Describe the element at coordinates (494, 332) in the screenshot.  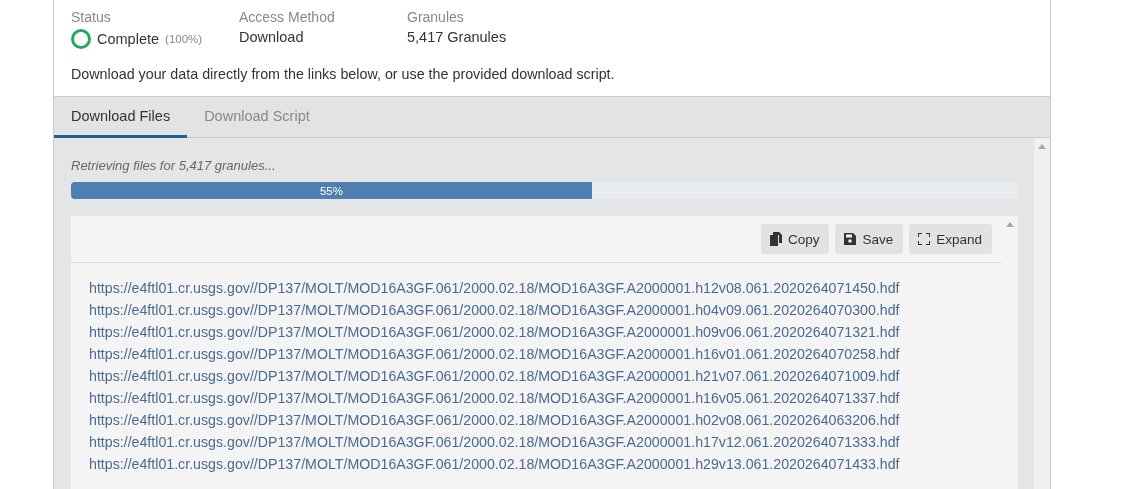
I see `file-link: https://e4ftl01.cr.usgs.gov//DP137/MOLT/MOD16A3GF.061/2000.02.18/MOD16A3GF.A2000001.h09v06.061.2020264071321.hdf` at that location.